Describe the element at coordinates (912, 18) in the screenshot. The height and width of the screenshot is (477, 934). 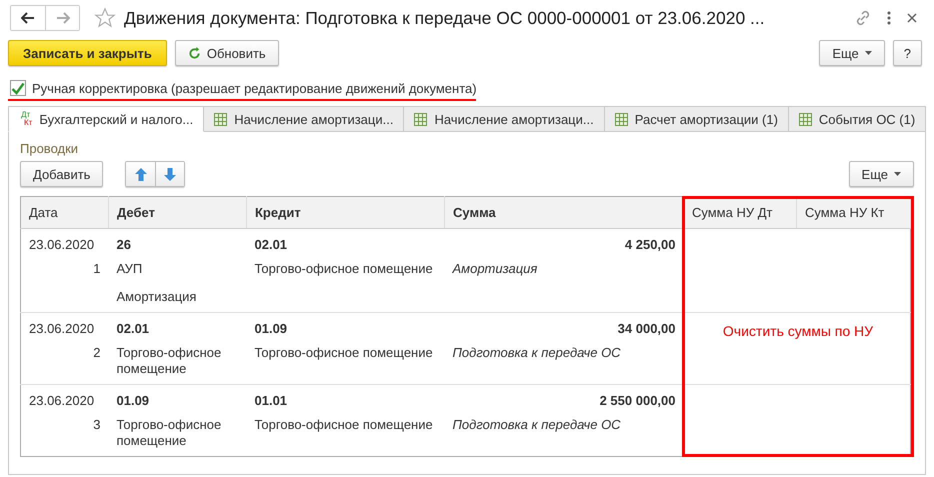
I see `close-icon` at that location.